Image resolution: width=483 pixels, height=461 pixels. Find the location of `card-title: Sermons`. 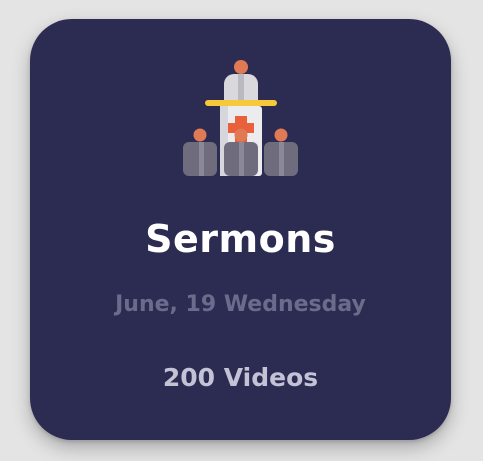

card-title: Sermons is located at coordinates (240, 239).